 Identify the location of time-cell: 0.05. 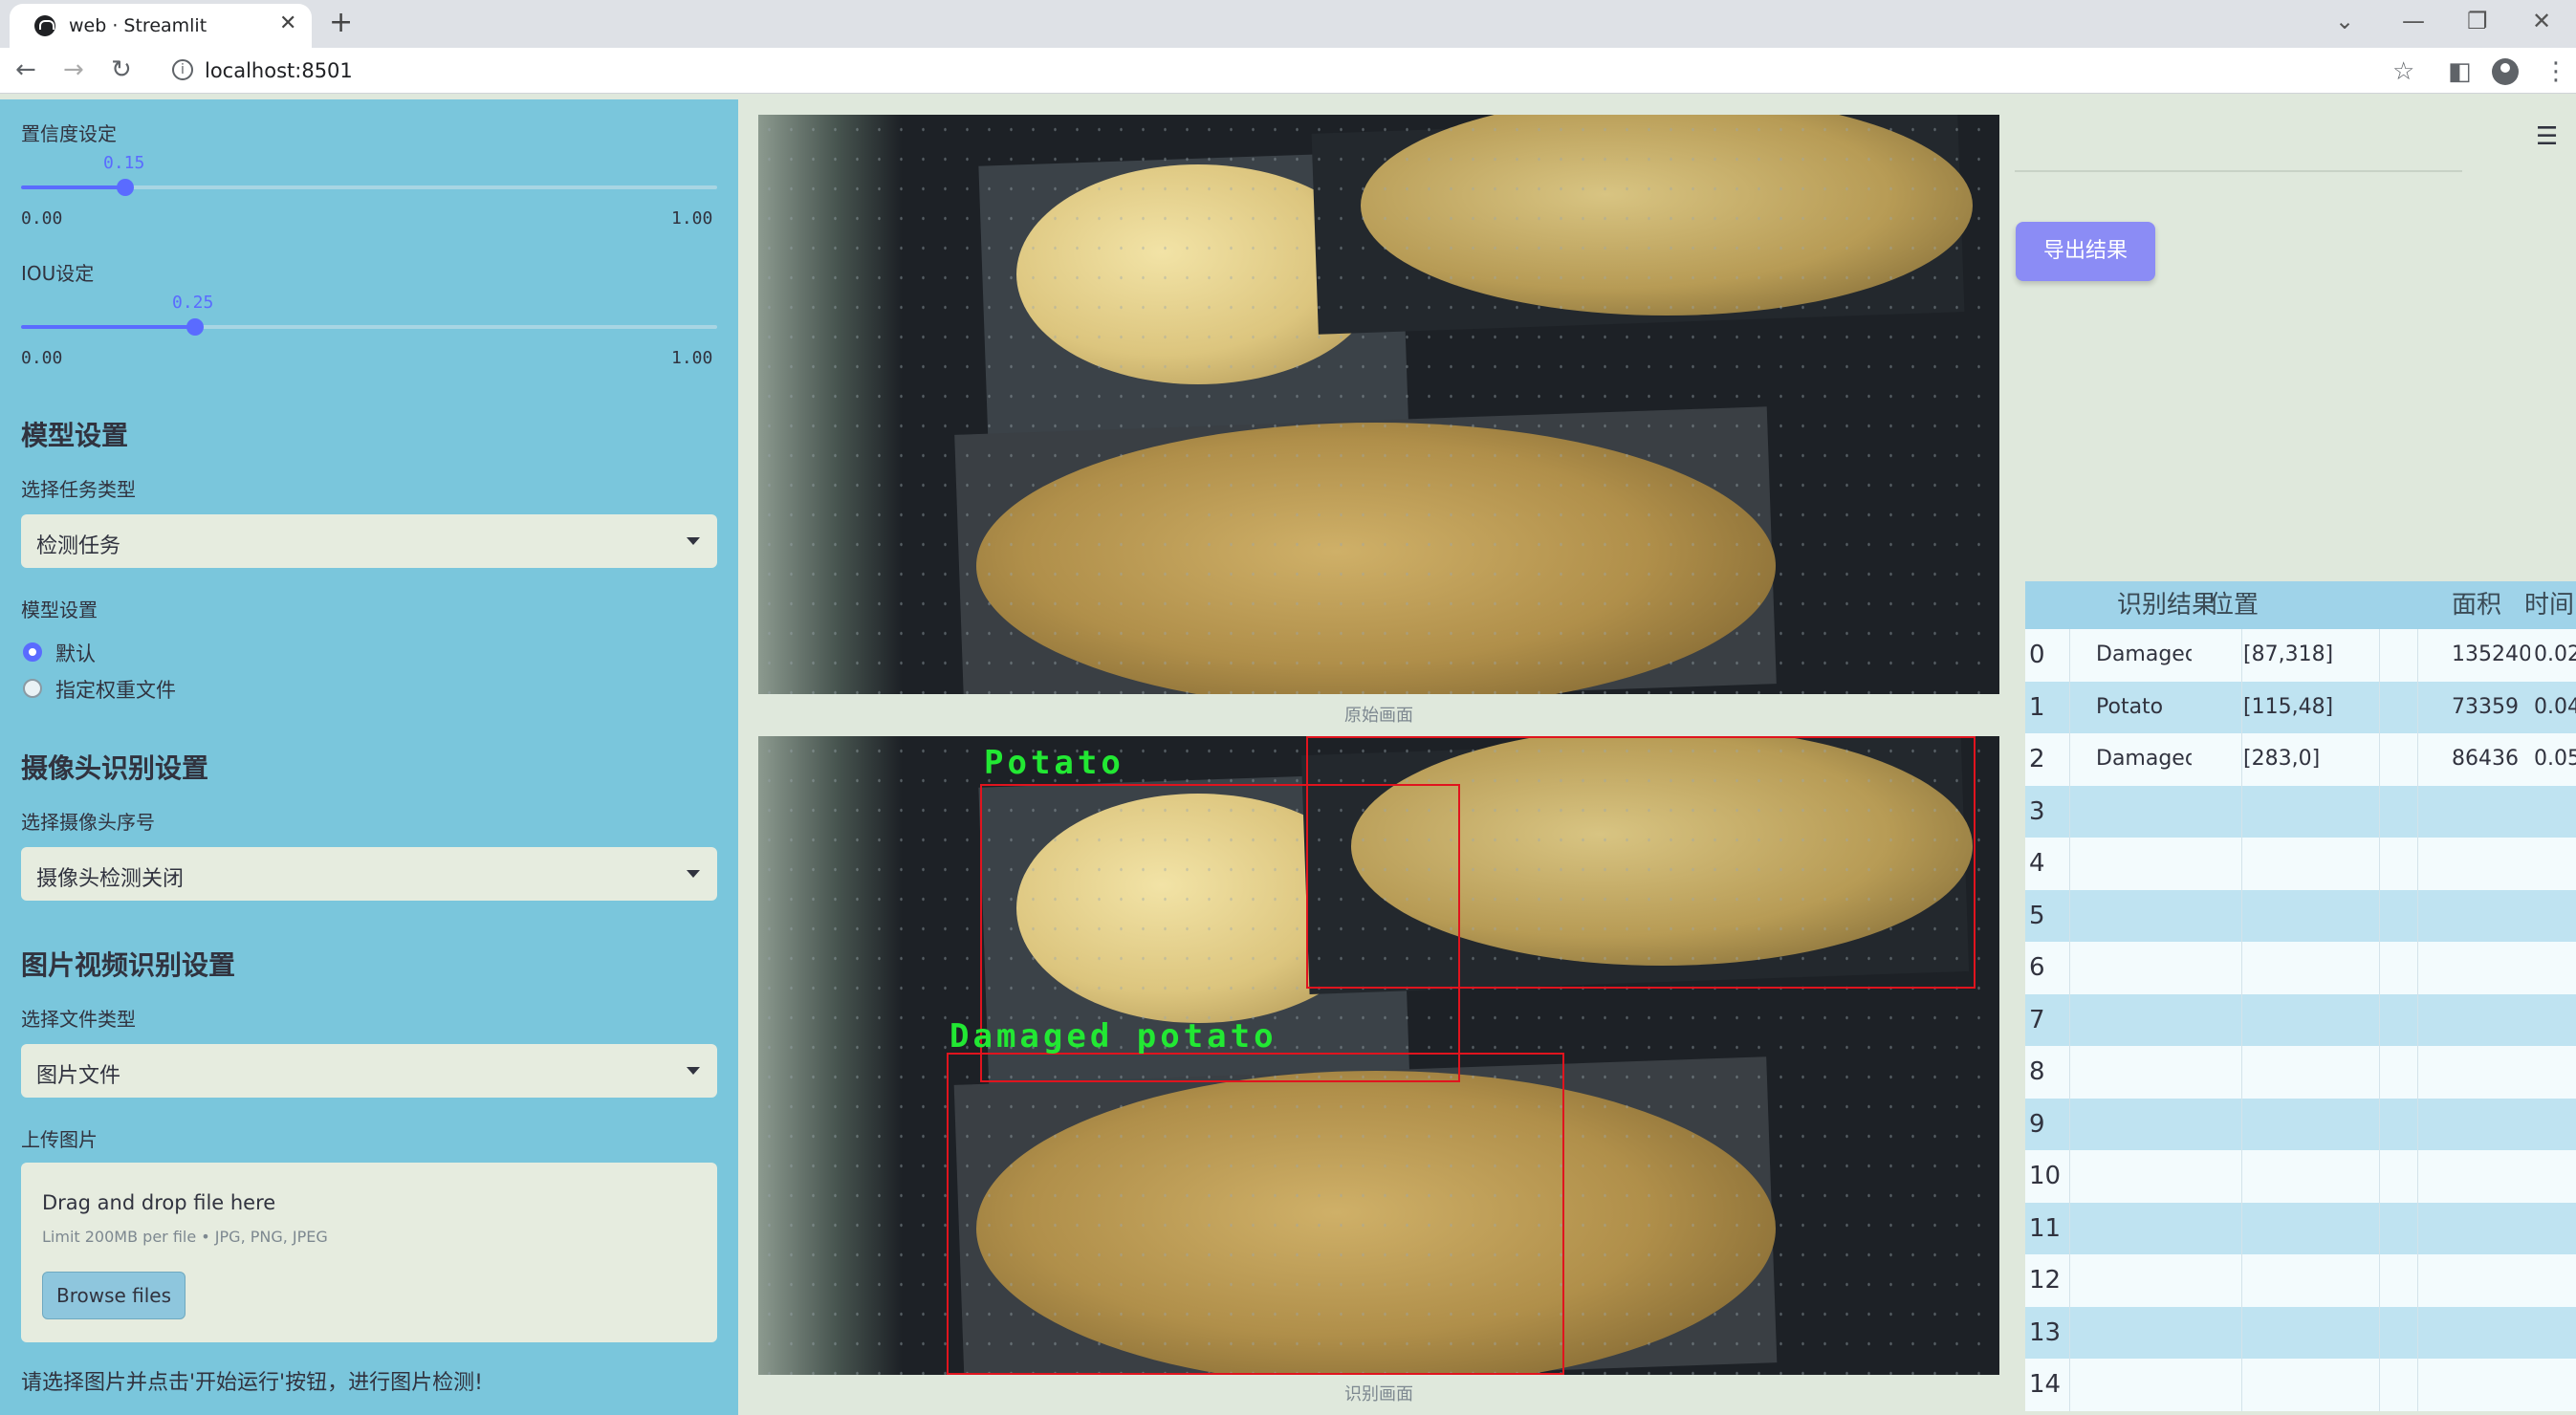
(2552, 759).